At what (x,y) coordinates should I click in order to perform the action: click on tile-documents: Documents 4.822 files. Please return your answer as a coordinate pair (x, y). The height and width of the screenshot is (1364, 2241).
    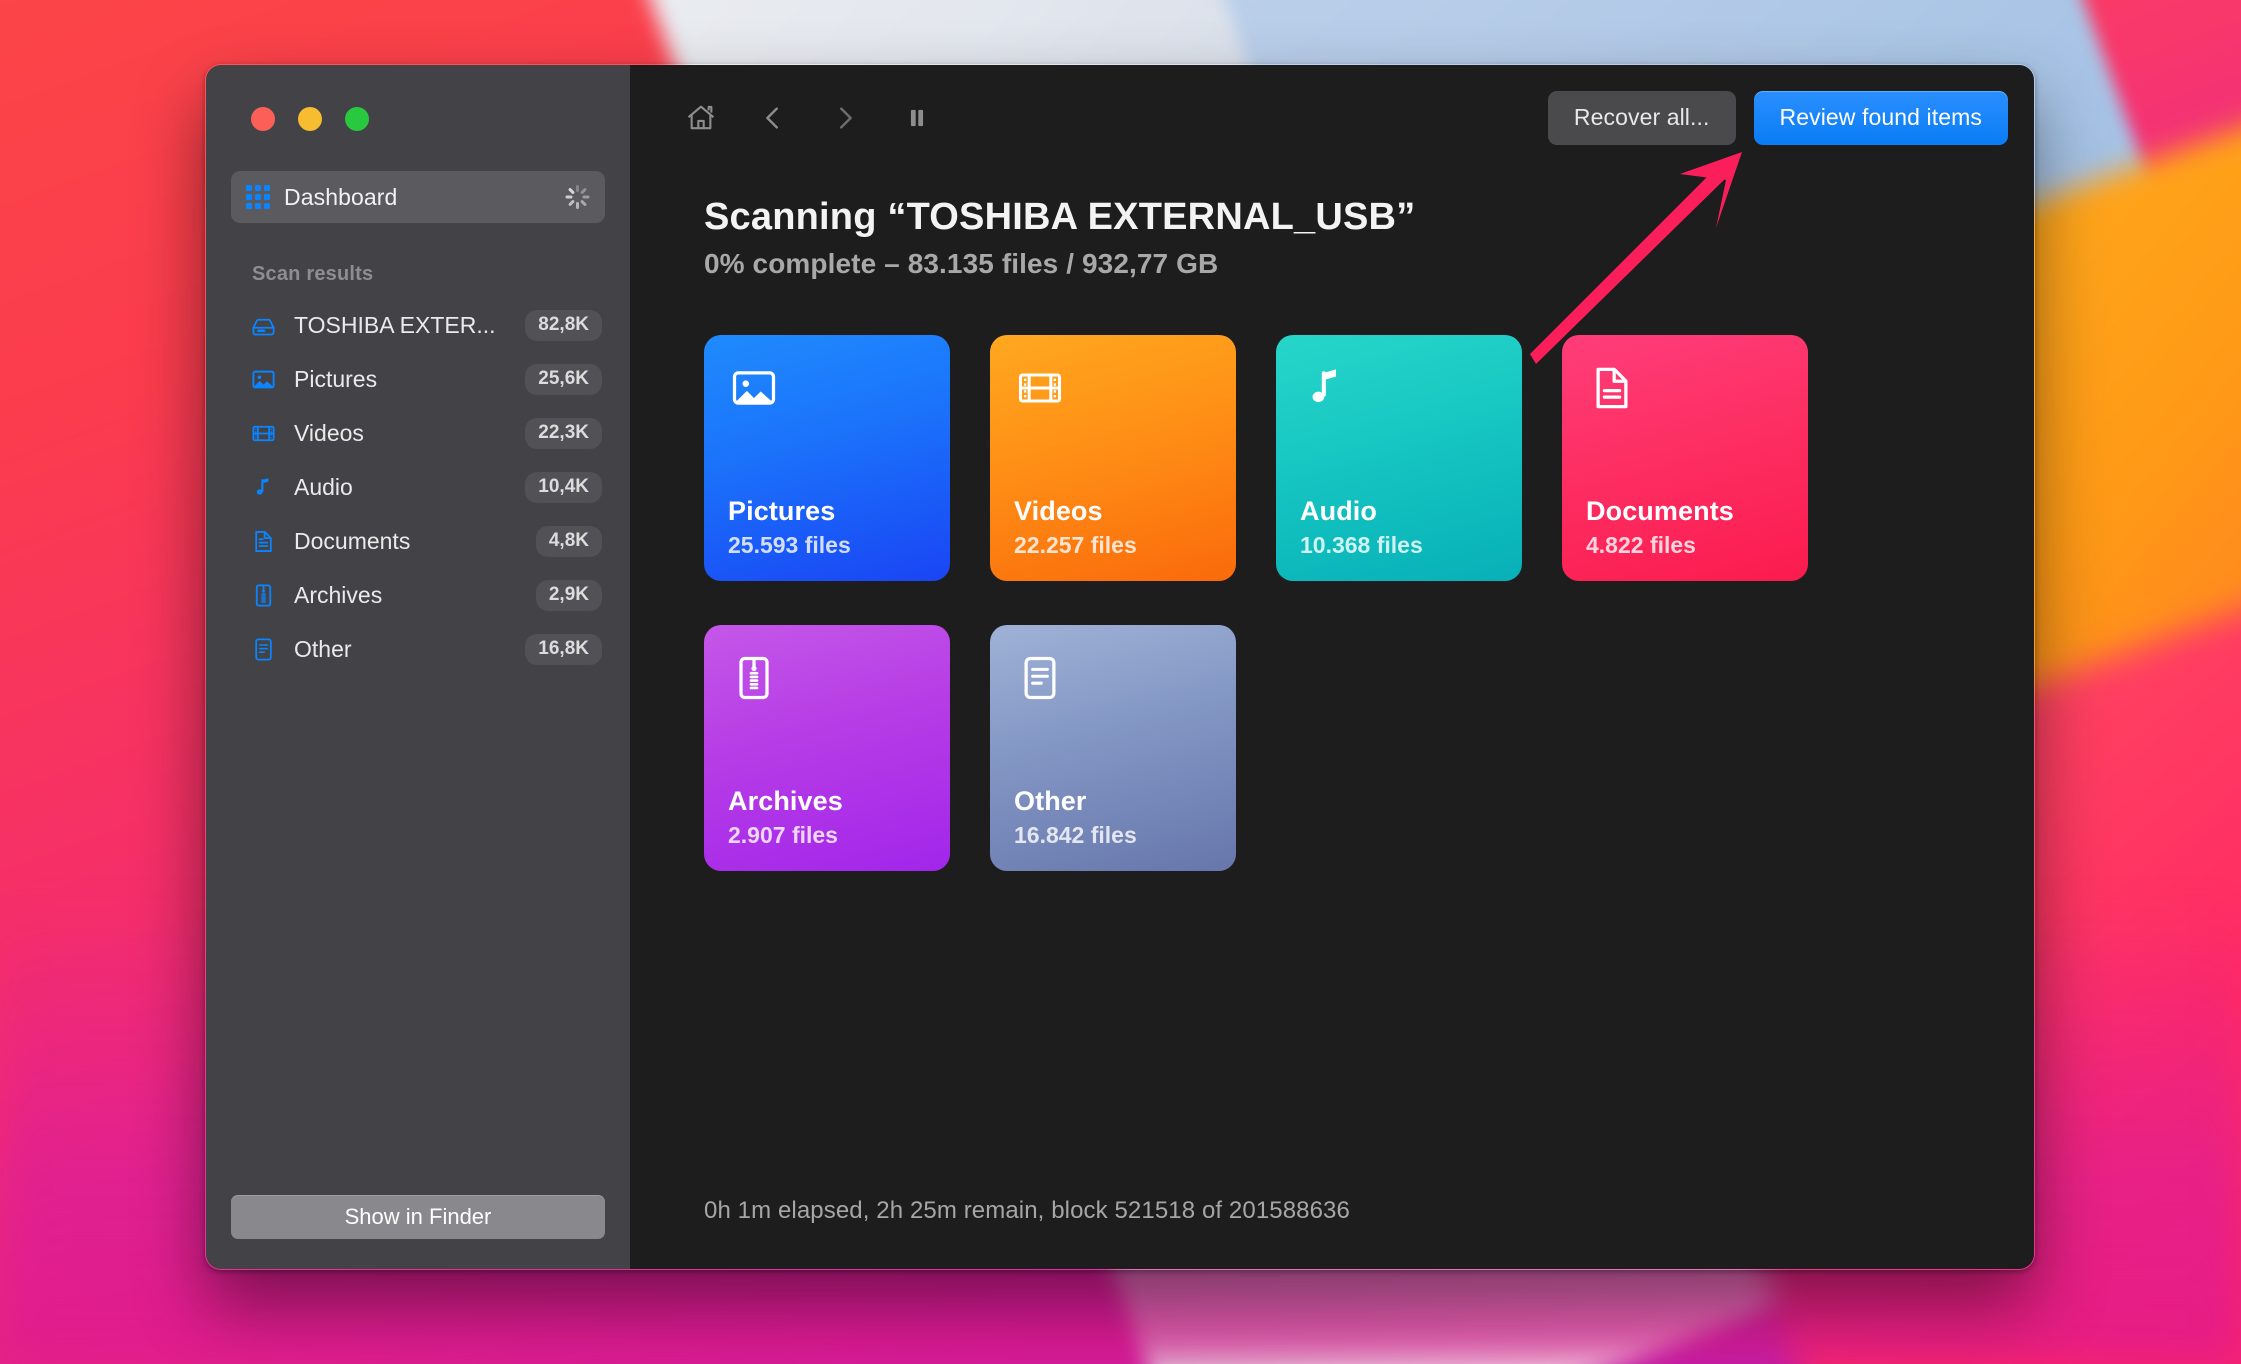
    Looking at the image, I should click on (1685, 458).